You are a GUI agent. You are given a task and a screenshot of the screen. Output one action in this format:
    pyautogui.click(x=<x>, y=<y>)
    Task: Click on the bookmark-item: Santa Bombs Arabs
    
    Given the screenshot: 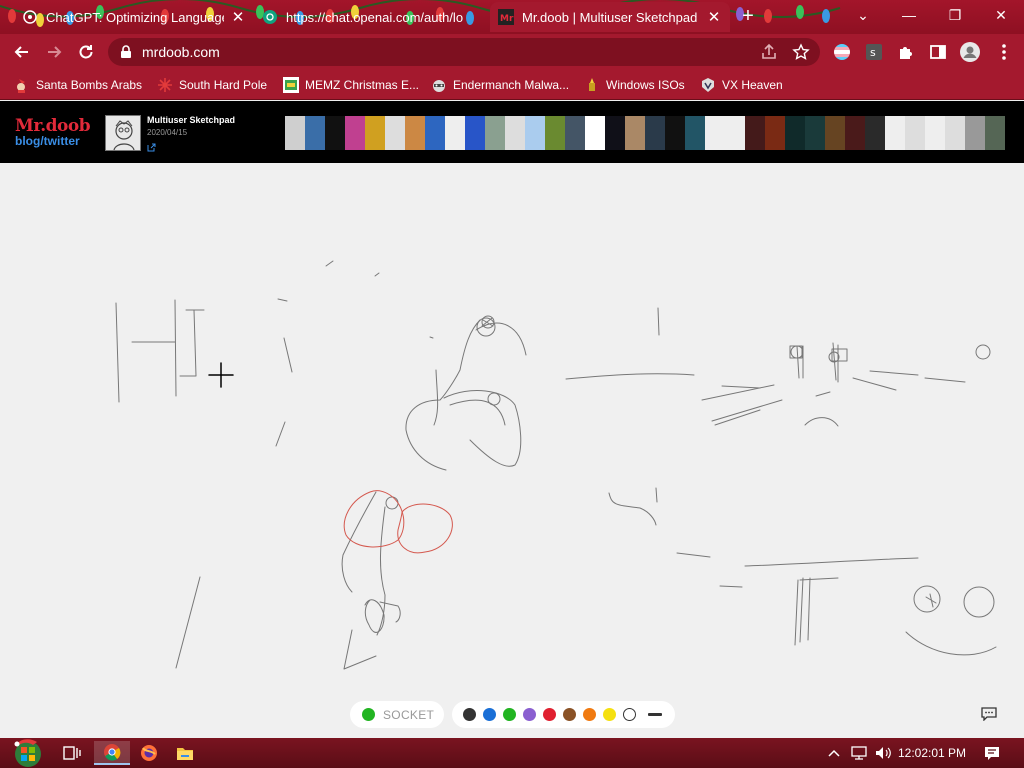 What is the action you would take?
    pyautogui.click(x=78, y=85)
    